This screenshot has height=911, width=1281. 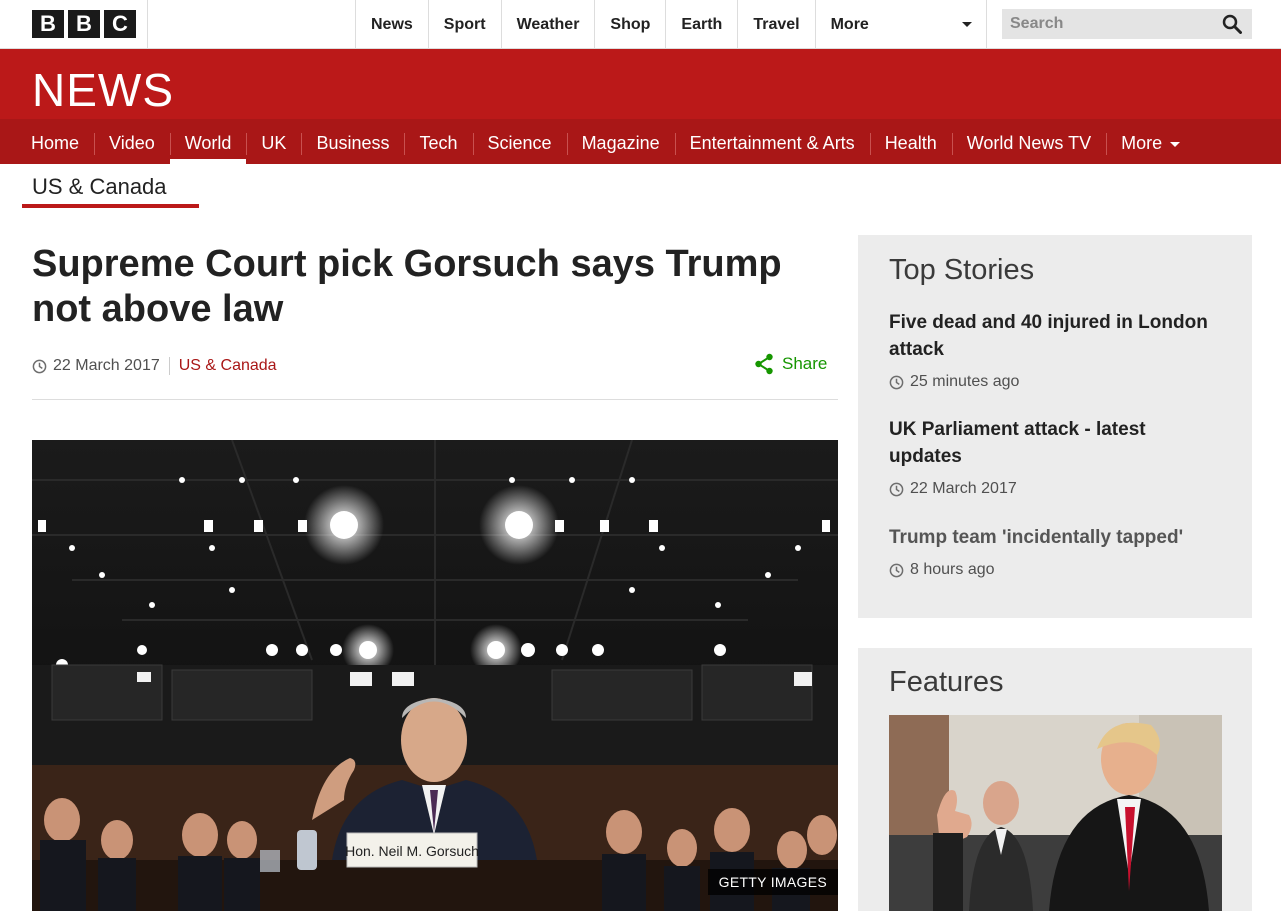 I want to click on news-nav-world-news-tv: World News TV, so click(x=1028, y=141).